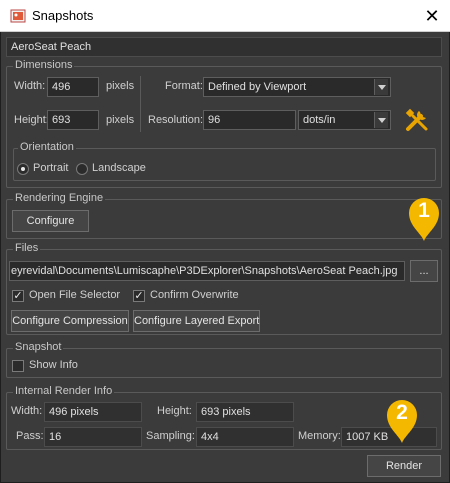 The width and height of the screenshot is (450, 483). Describe the element at coordinates (319, 120) in the screenshot. I see `resolution-unit-value: dots/in` at that location.